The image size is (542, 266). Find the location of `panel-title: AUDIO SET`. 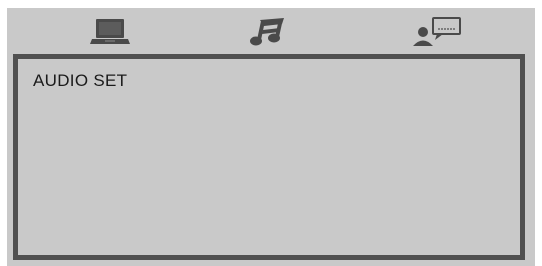

panel-title: AUDIO SET is located at coordinates (80, 80).